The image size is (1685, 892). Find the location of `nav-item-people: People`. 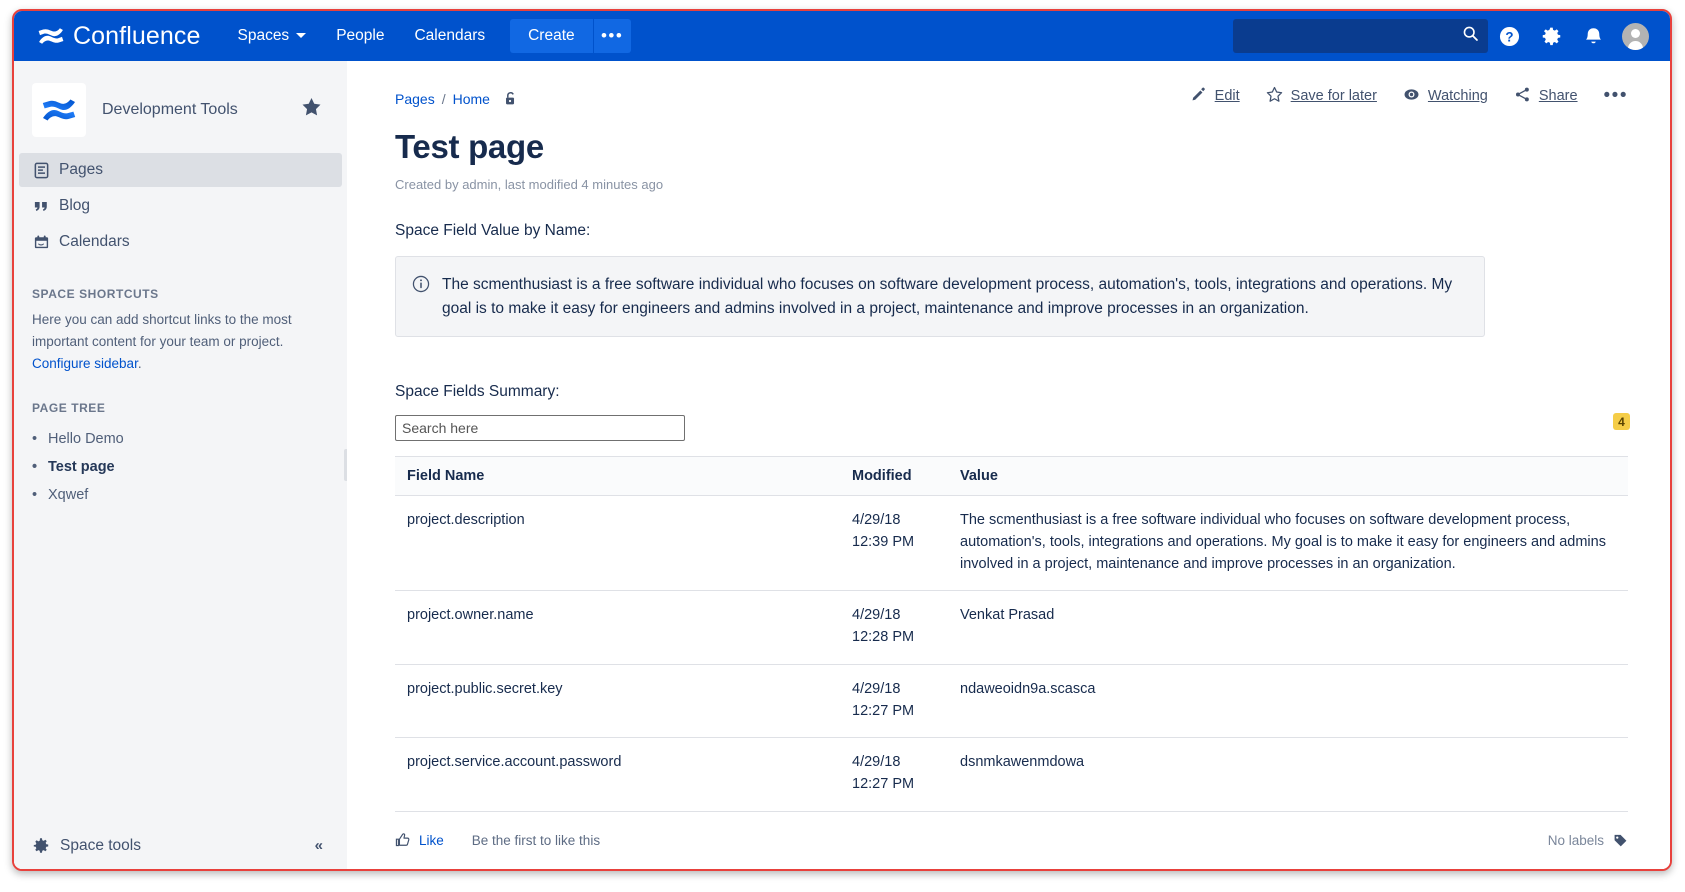

nav-item-people: People is located at coordinates (360, 36).